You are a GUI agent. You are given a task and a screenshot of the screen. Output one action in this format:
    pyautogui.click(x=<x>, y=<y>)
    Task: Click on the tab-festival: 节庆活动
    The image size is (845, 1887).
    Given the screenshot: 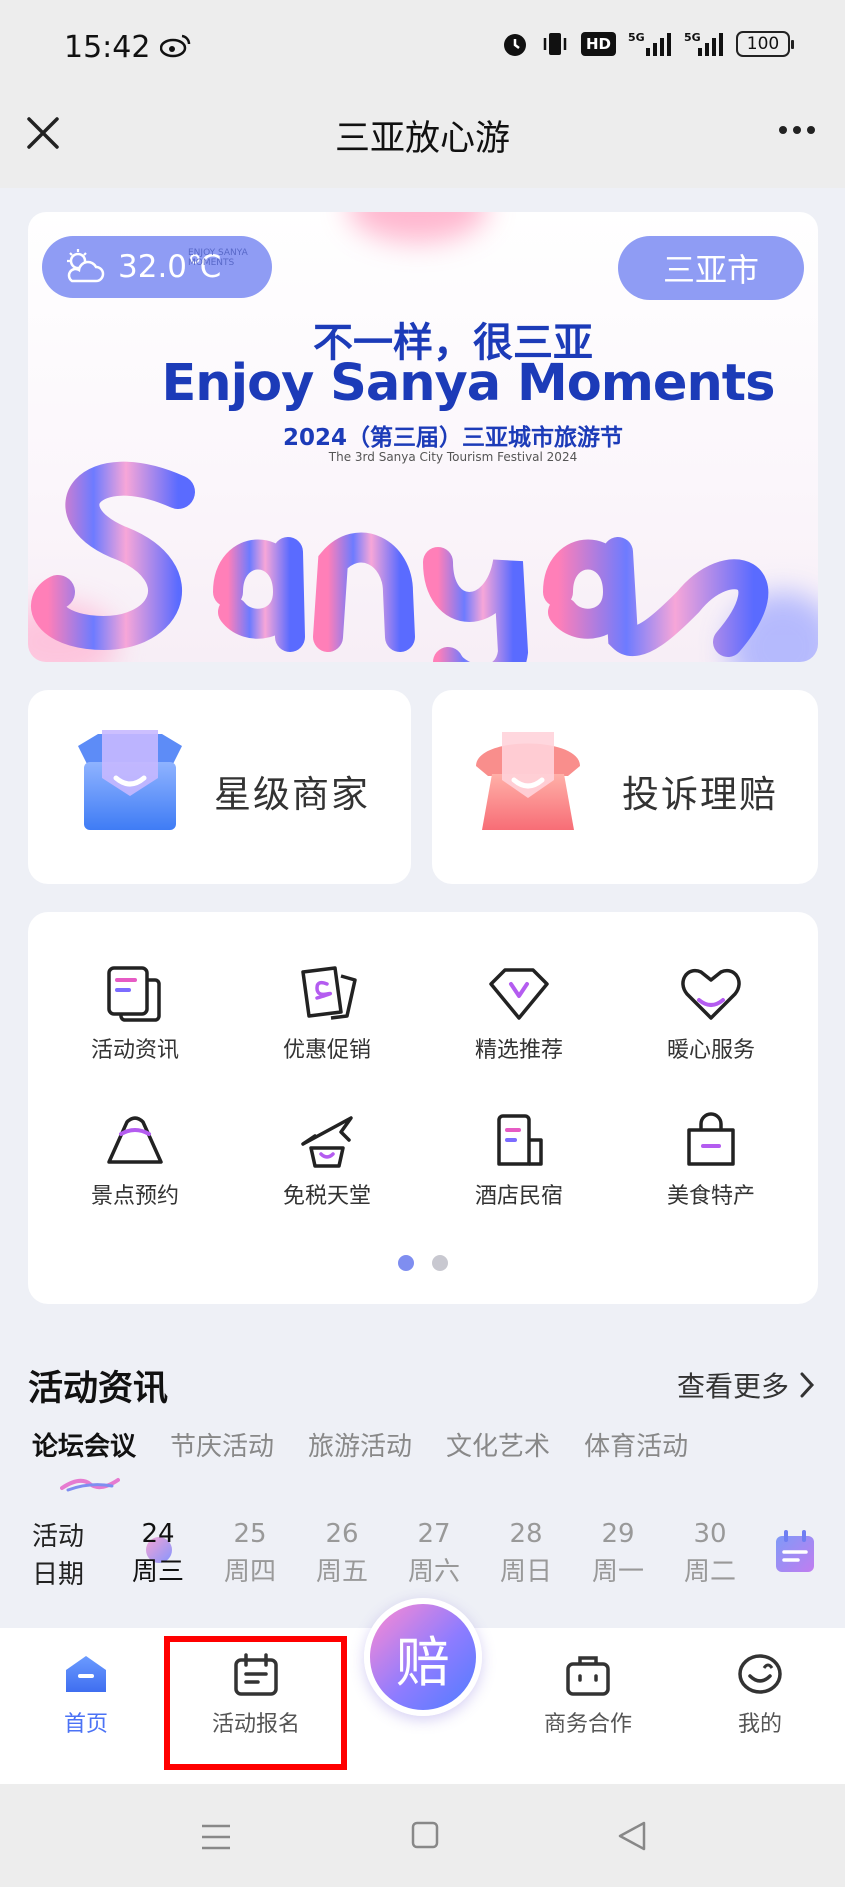 What is the action you would take?
    pyautogui.click(x=222, y=1444)
    